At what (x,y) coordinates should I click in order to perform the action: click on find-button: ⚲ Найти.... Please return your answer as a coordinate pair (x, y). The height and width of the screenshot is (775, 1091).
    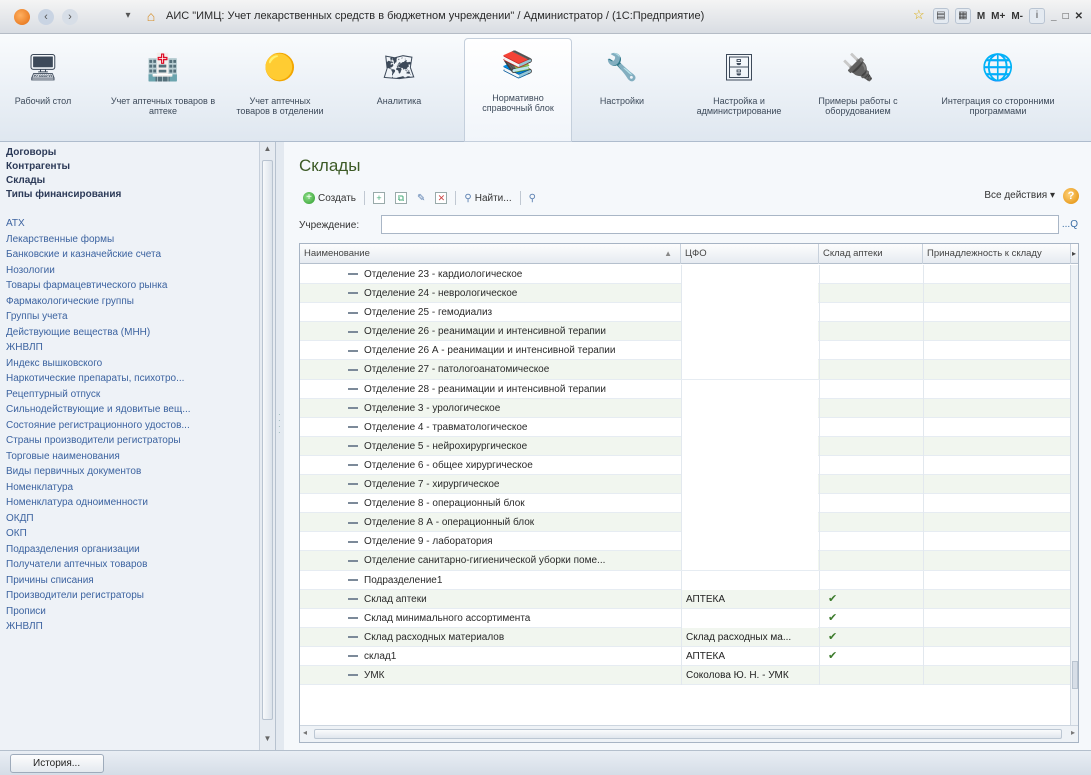
    Looking at the image, I should click on (487, 198).